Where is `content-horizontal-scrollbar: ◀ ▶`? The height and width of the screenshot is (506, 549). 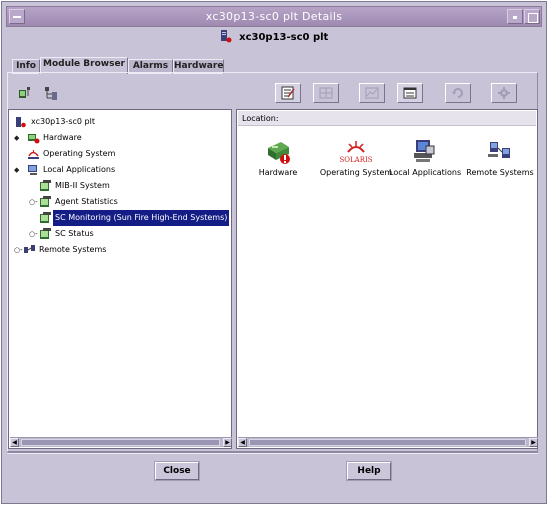 content-horizontal-scrollbar: ◀ ▶ is located at coordinates (388, 442).